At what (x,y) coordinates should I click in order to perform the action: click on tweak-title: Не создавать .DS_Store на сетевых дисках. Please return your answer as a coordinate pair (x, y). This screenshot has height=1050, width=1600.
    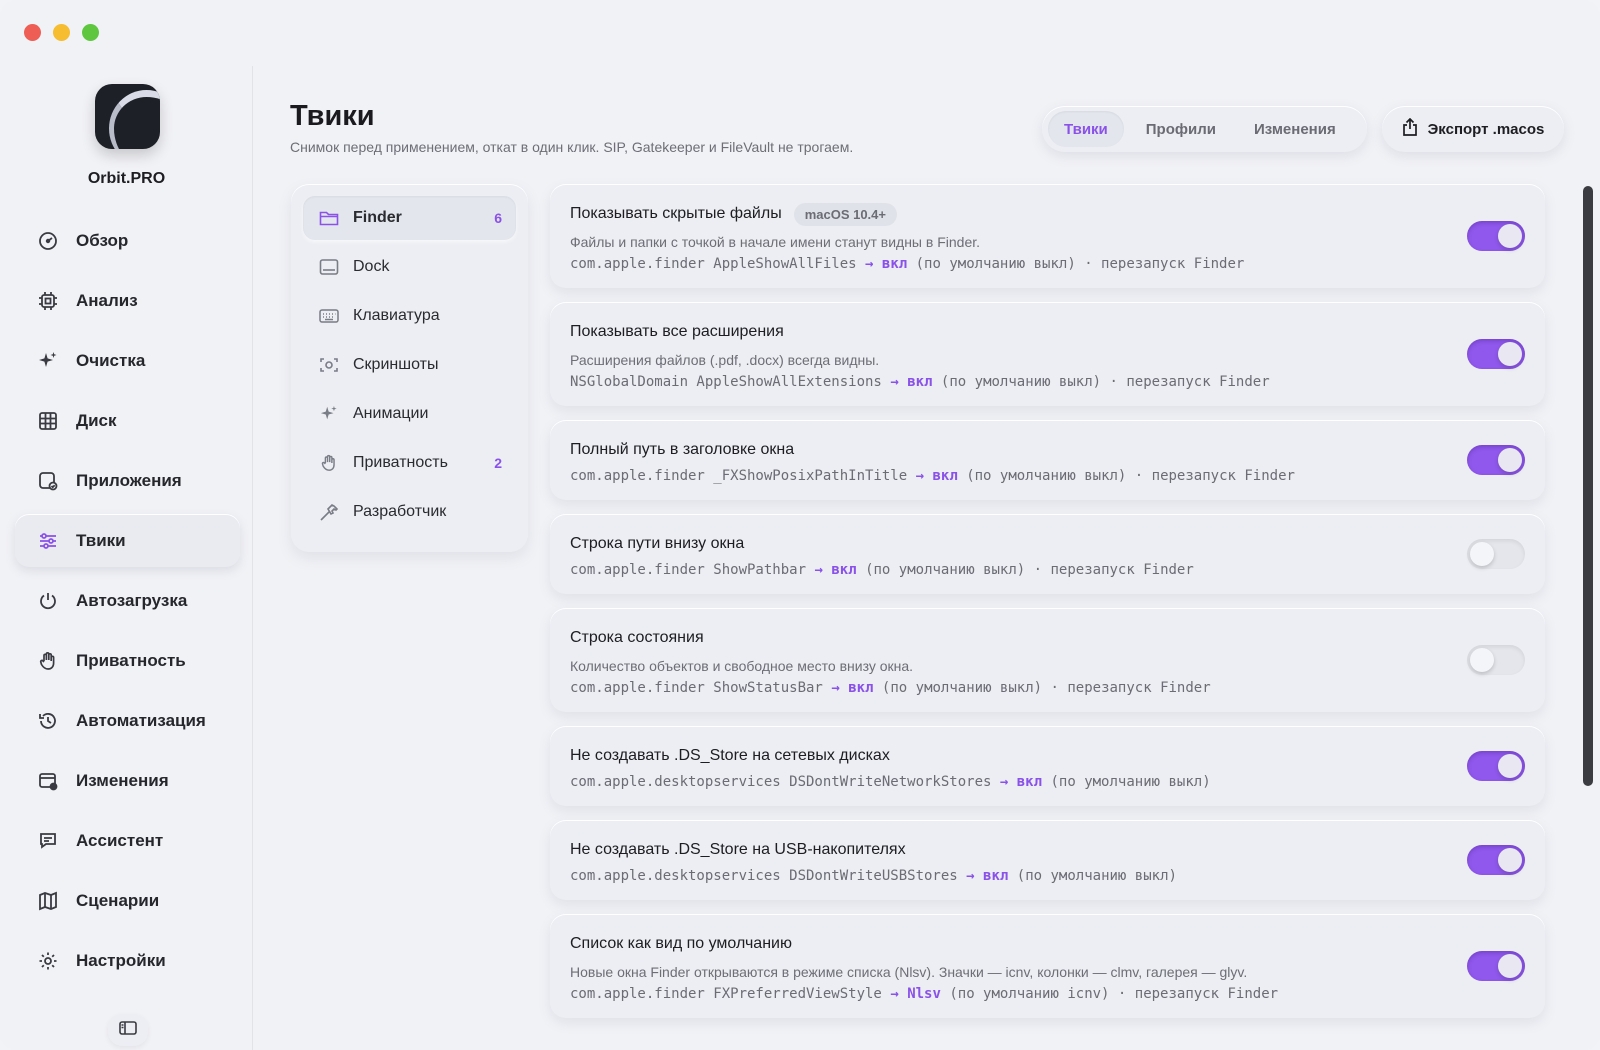
    Looking at the image, I should click on (730, 755).